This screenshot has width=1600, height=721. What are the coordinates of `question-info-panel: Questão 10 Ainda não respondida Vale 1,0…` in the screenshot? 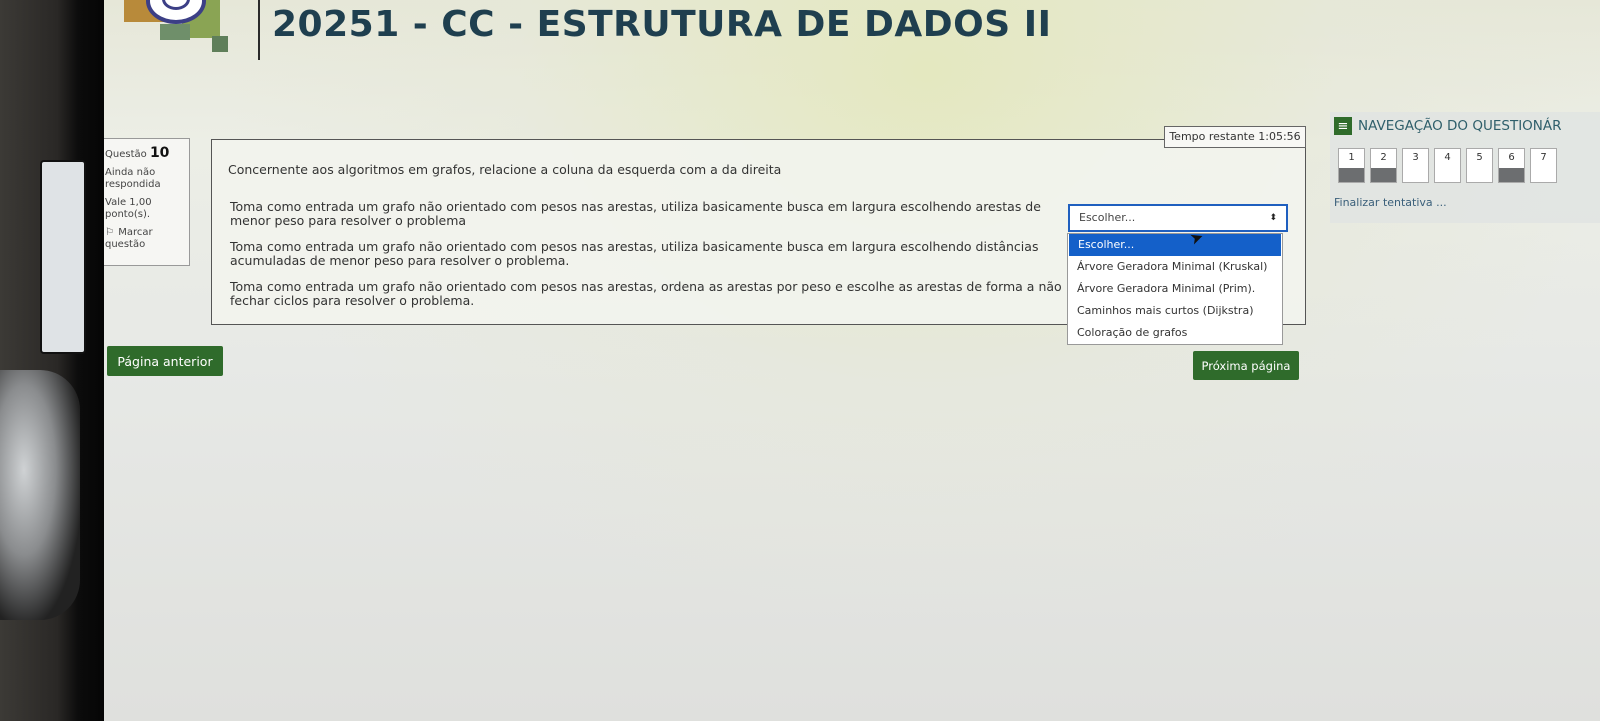 It's located at (147, 202).